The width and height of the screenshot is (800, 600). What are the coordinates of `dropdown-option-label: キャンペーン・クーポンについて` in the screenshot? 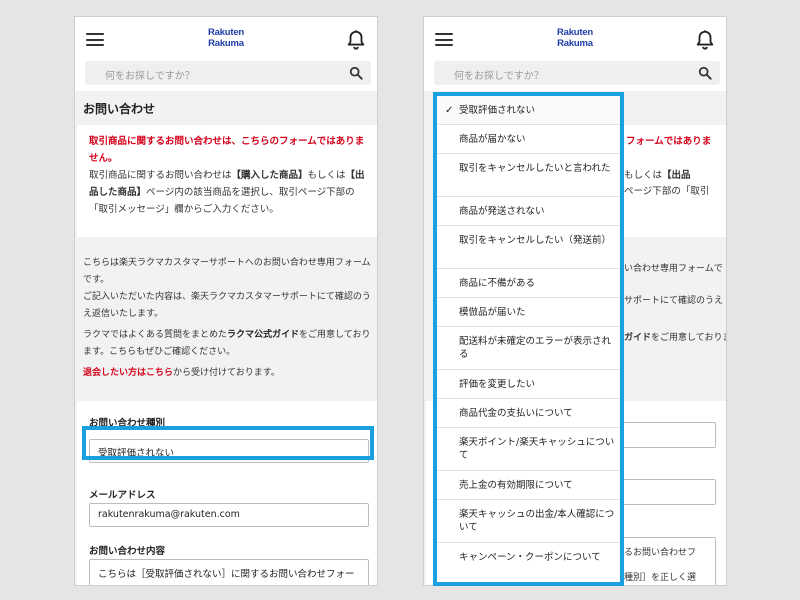 It's located at (530, 557).